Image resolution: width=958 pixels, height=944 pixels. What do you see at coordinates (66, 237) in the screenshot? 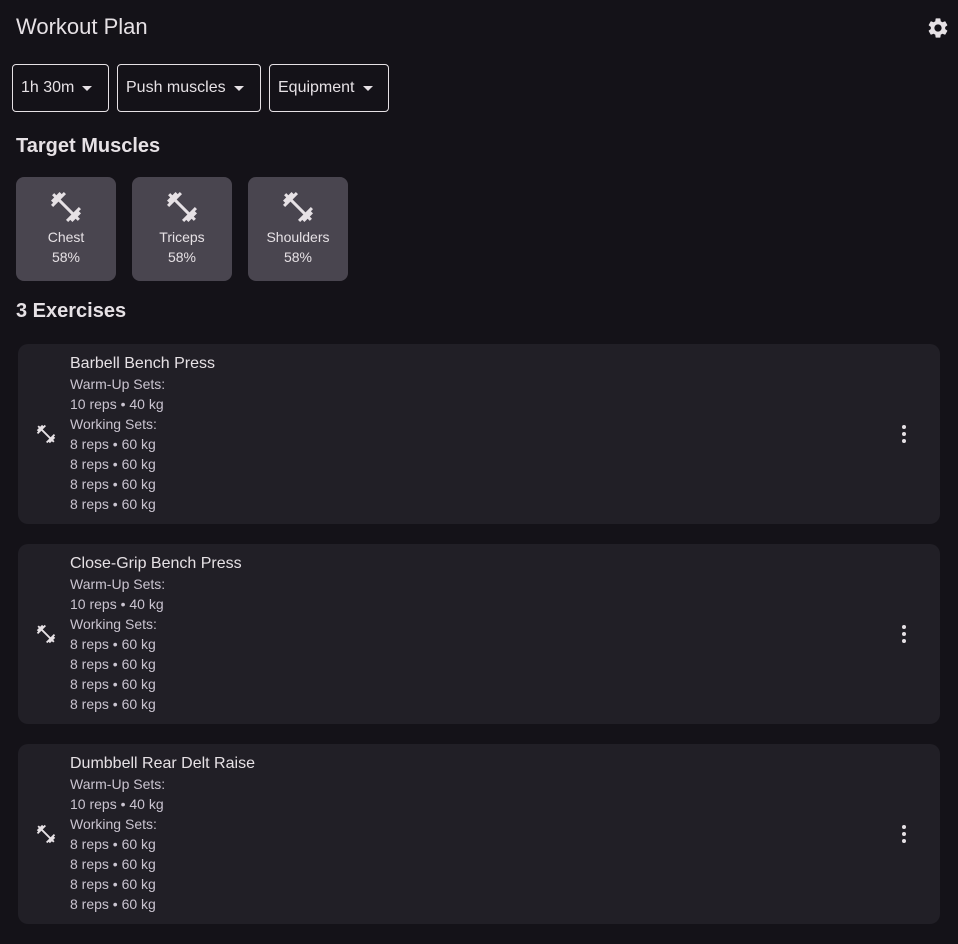
I see `muscle-name: Chest` at bounding box center [66, 237].